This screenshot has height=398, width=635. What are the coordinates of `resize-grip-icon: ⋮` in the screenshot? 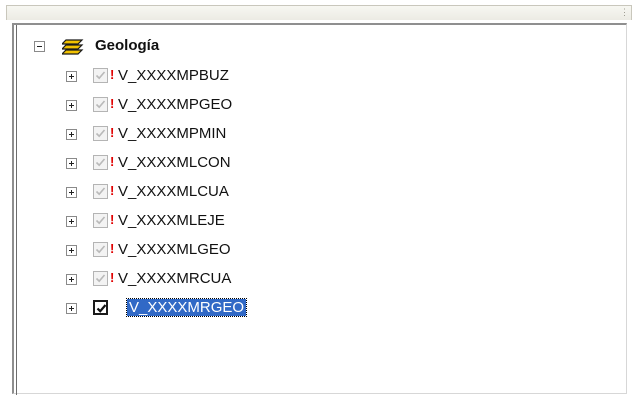 It's located at (624, 12).